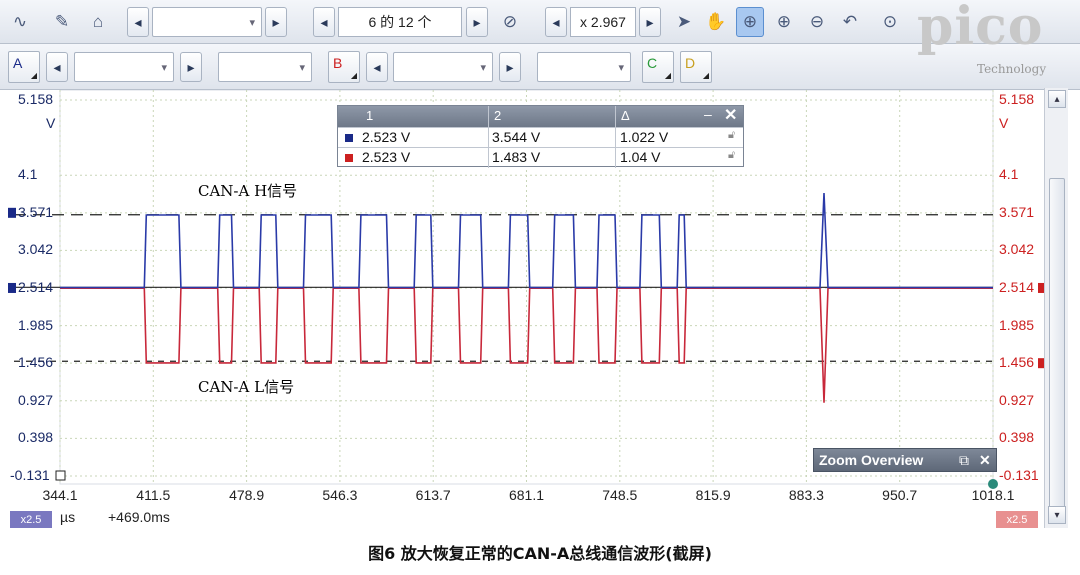 The image size is (1080, 575). Describe the element at coordinates (900, 495) in the screenshot. I see `x-tick-label: 950.7` at that location.